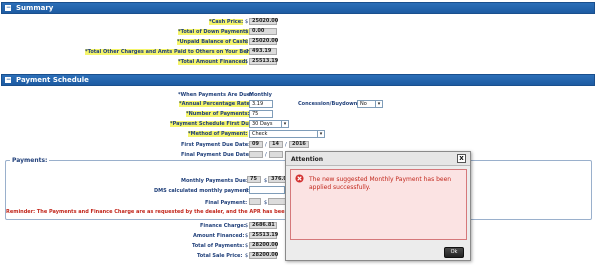  I want to click on monthly-payments-label: Monthly Payments Due:, so click(215, 181).